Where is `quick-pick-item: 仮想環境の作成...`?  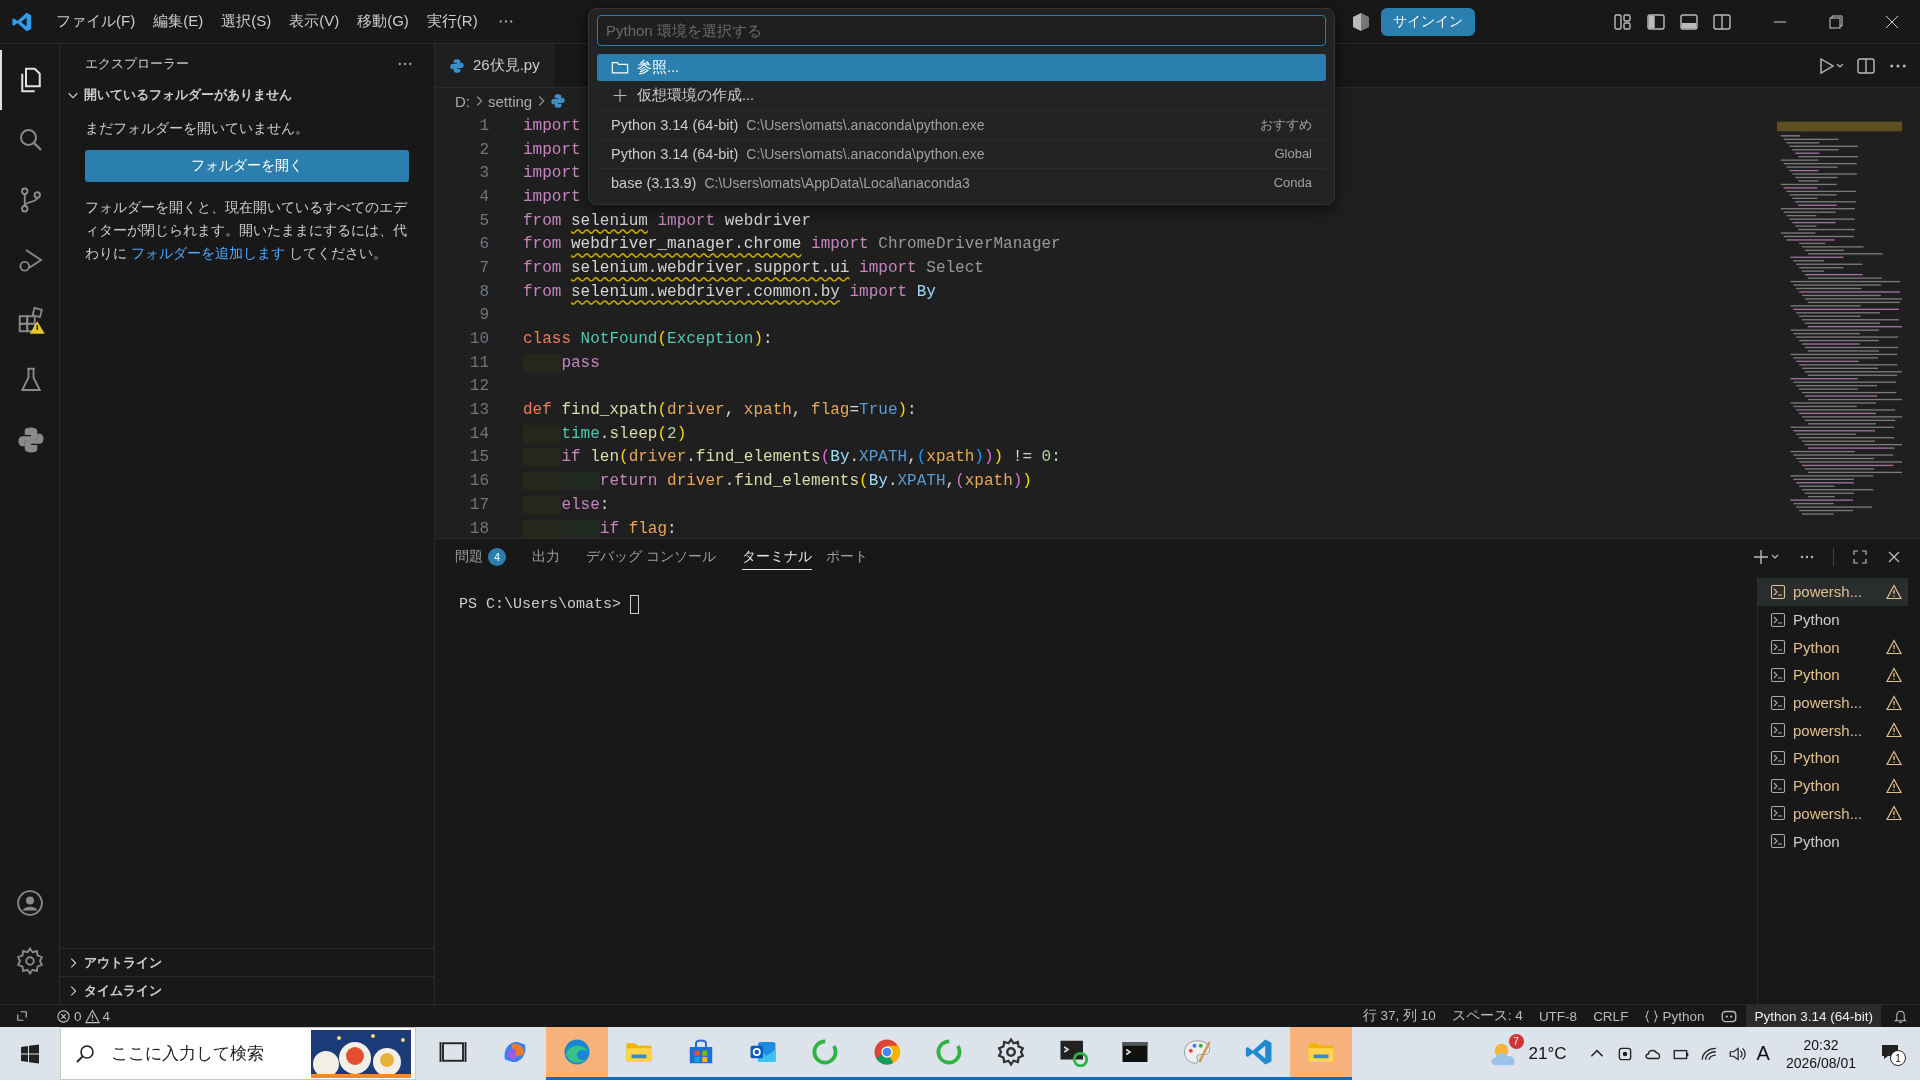
quick-pick-item: 仮想環境の作成... is located at coordinates (961, 95).